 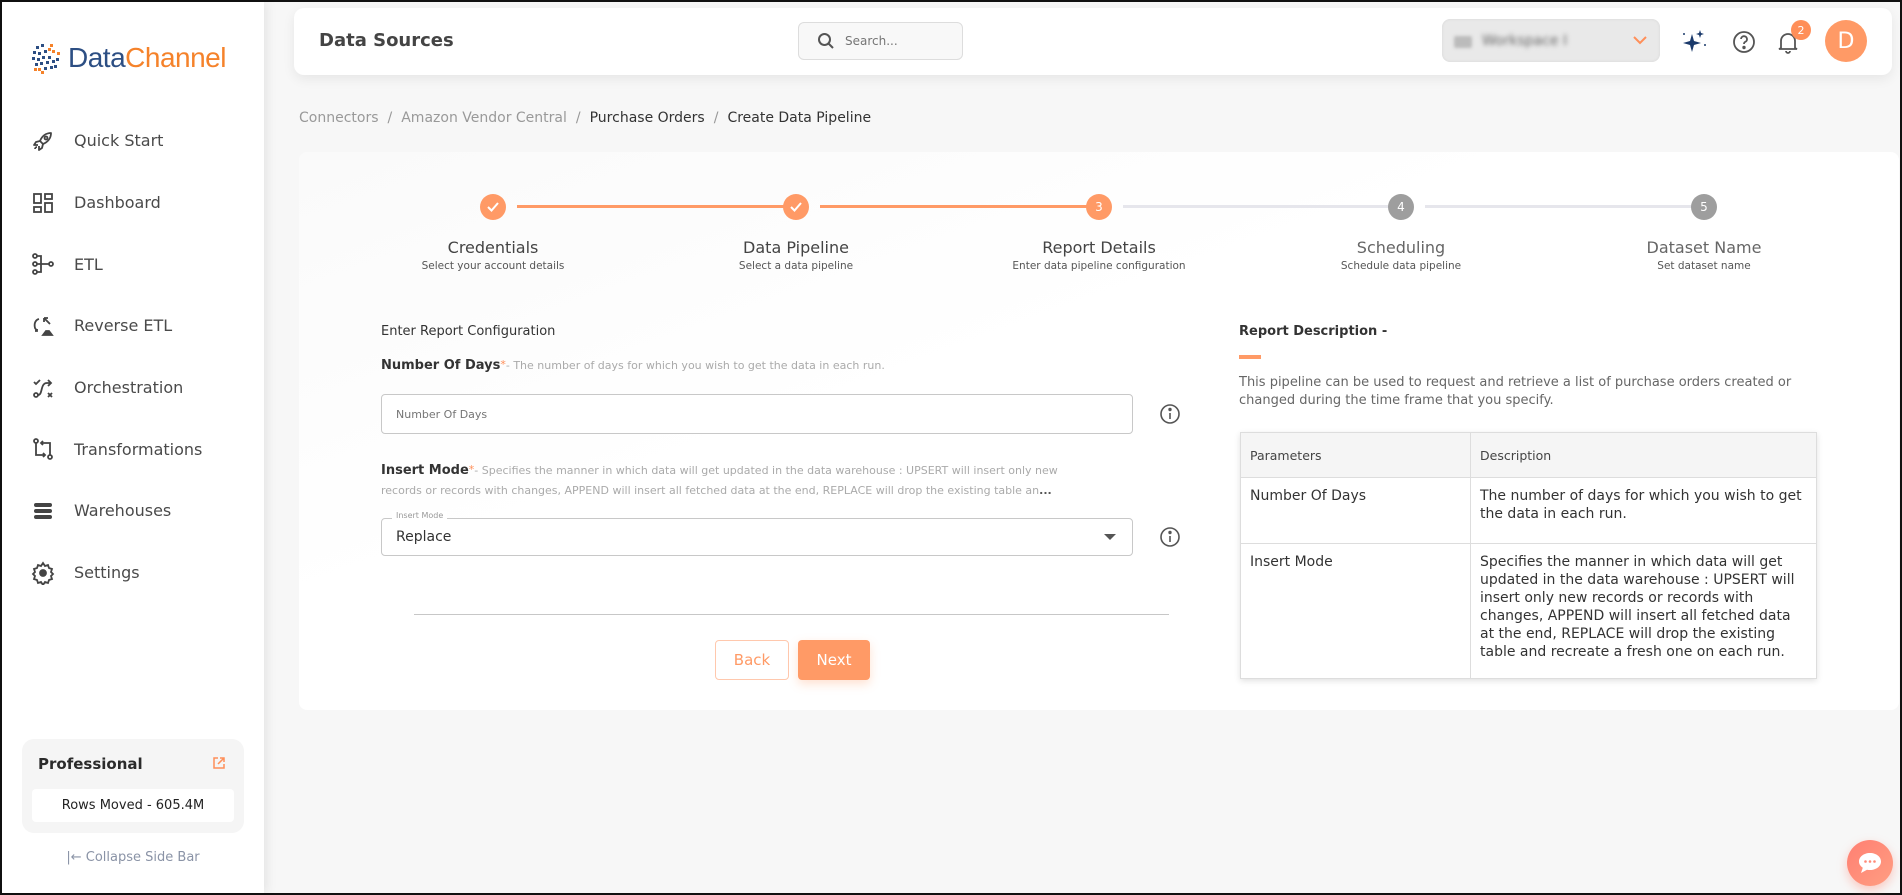 I want to click on section-title: Enter Report Configuration, so click(x=468, y=331).